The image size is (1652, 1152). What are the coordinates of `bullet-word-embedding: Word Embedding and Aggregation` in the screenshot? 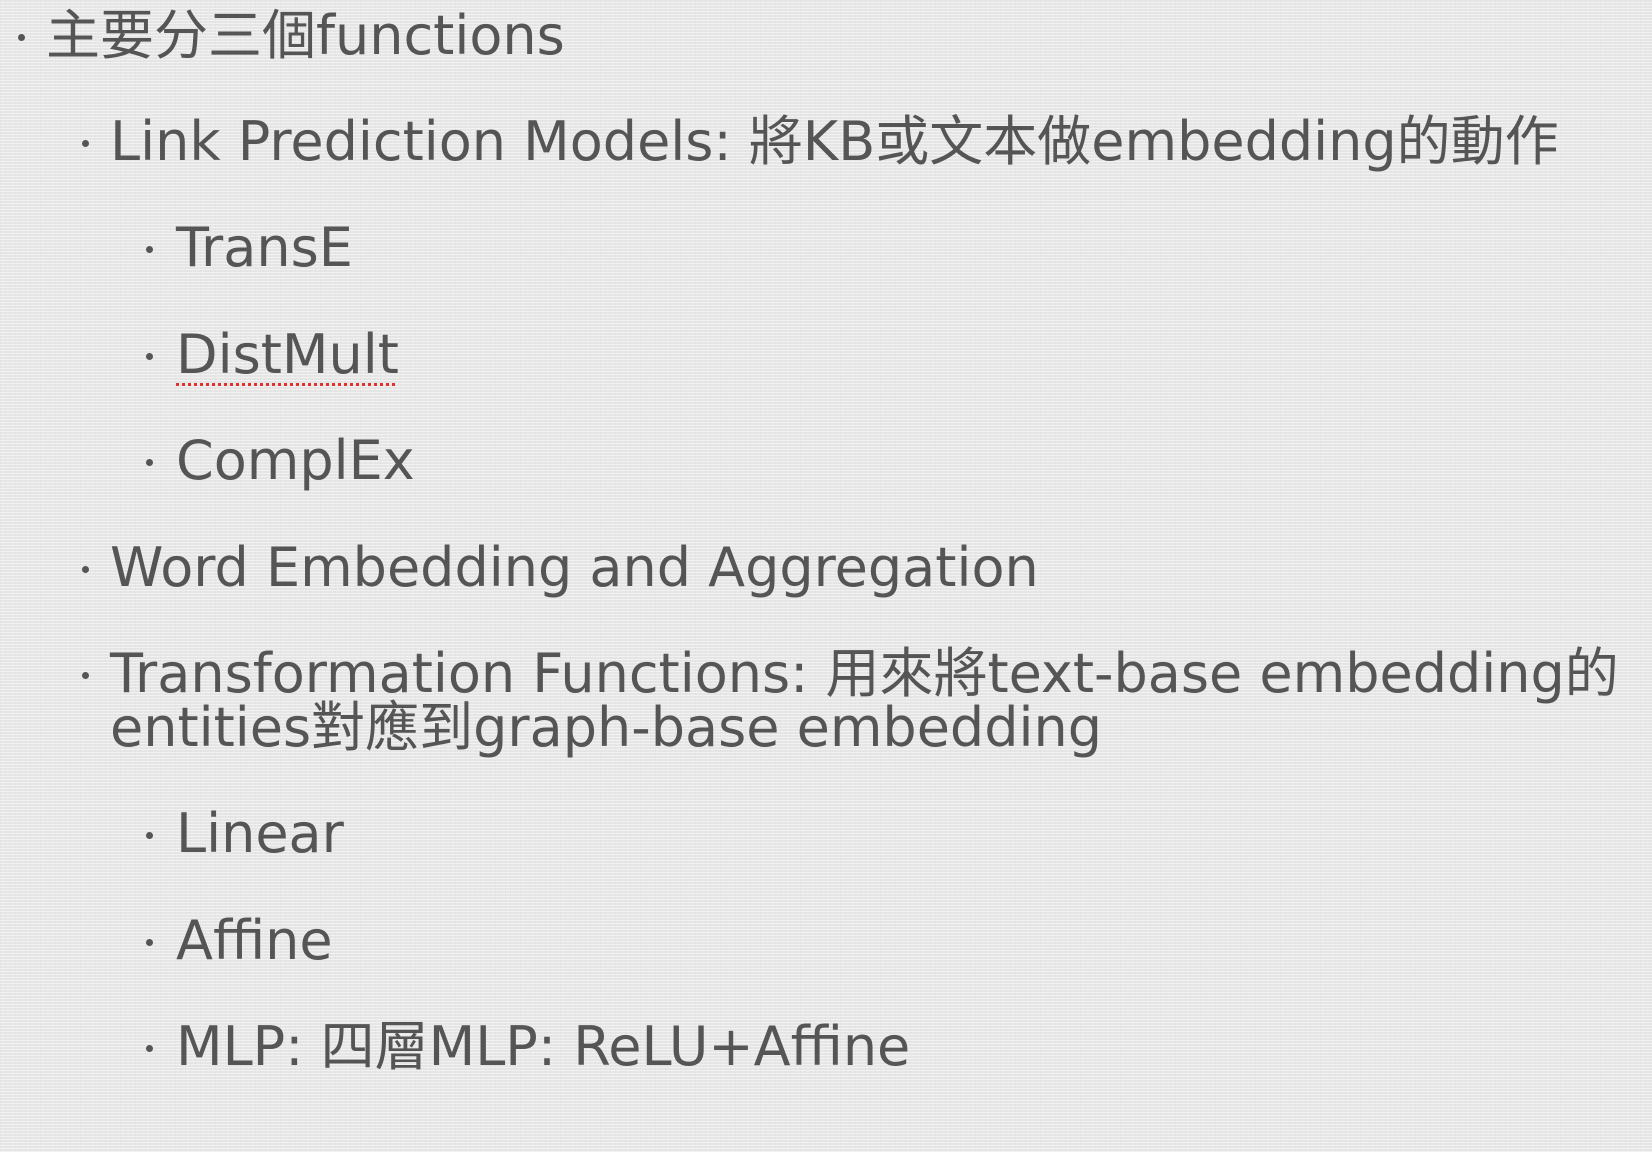 It's located at (574, 568).